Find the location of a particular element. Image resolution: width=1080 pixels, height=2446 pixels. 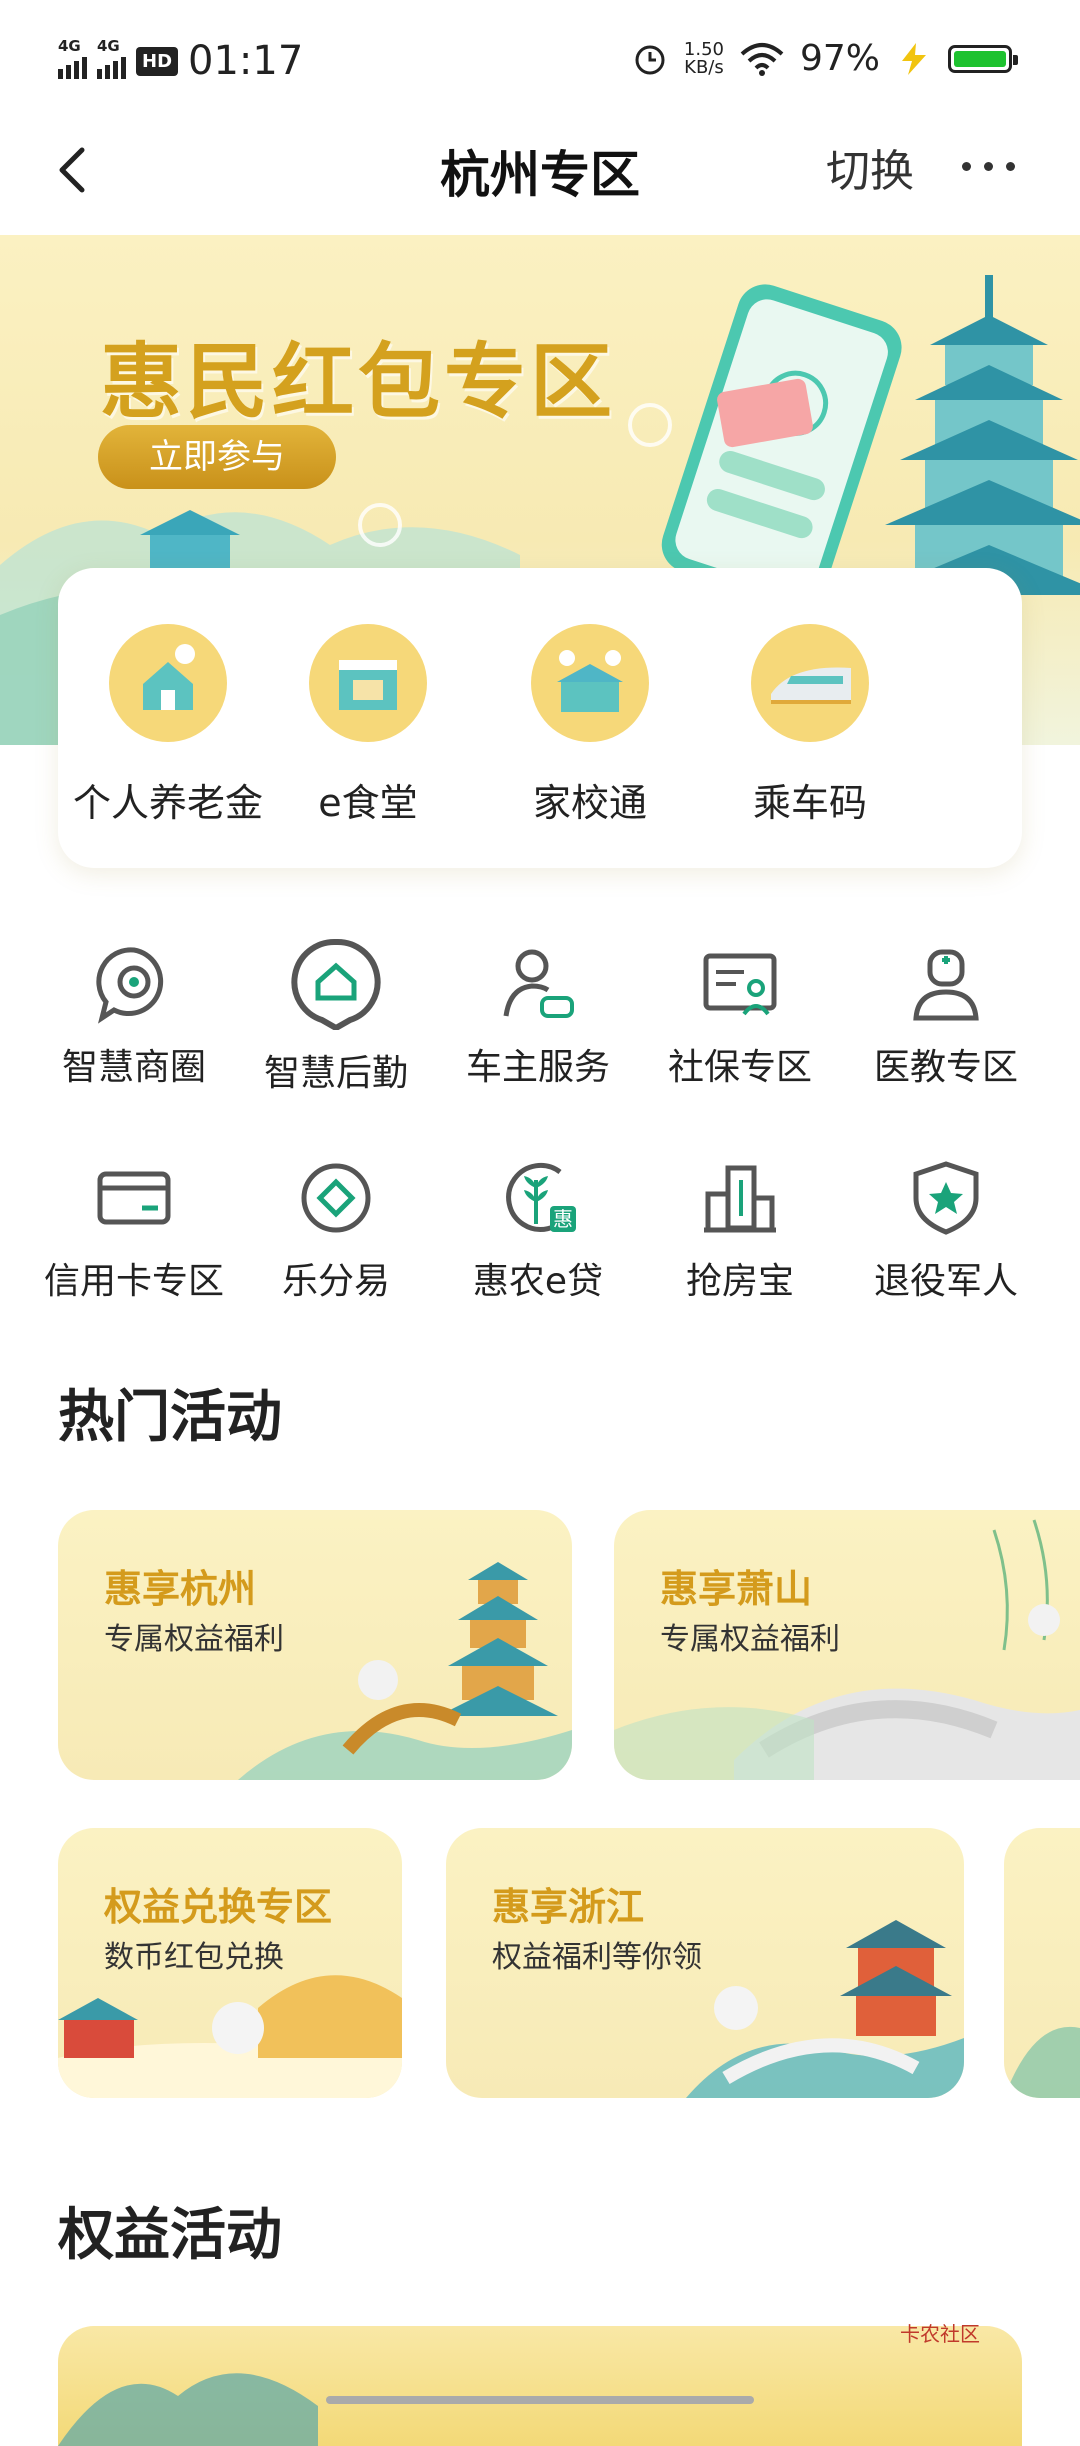

wheat-icon: 惠 is located at coordinates (541, 1197).